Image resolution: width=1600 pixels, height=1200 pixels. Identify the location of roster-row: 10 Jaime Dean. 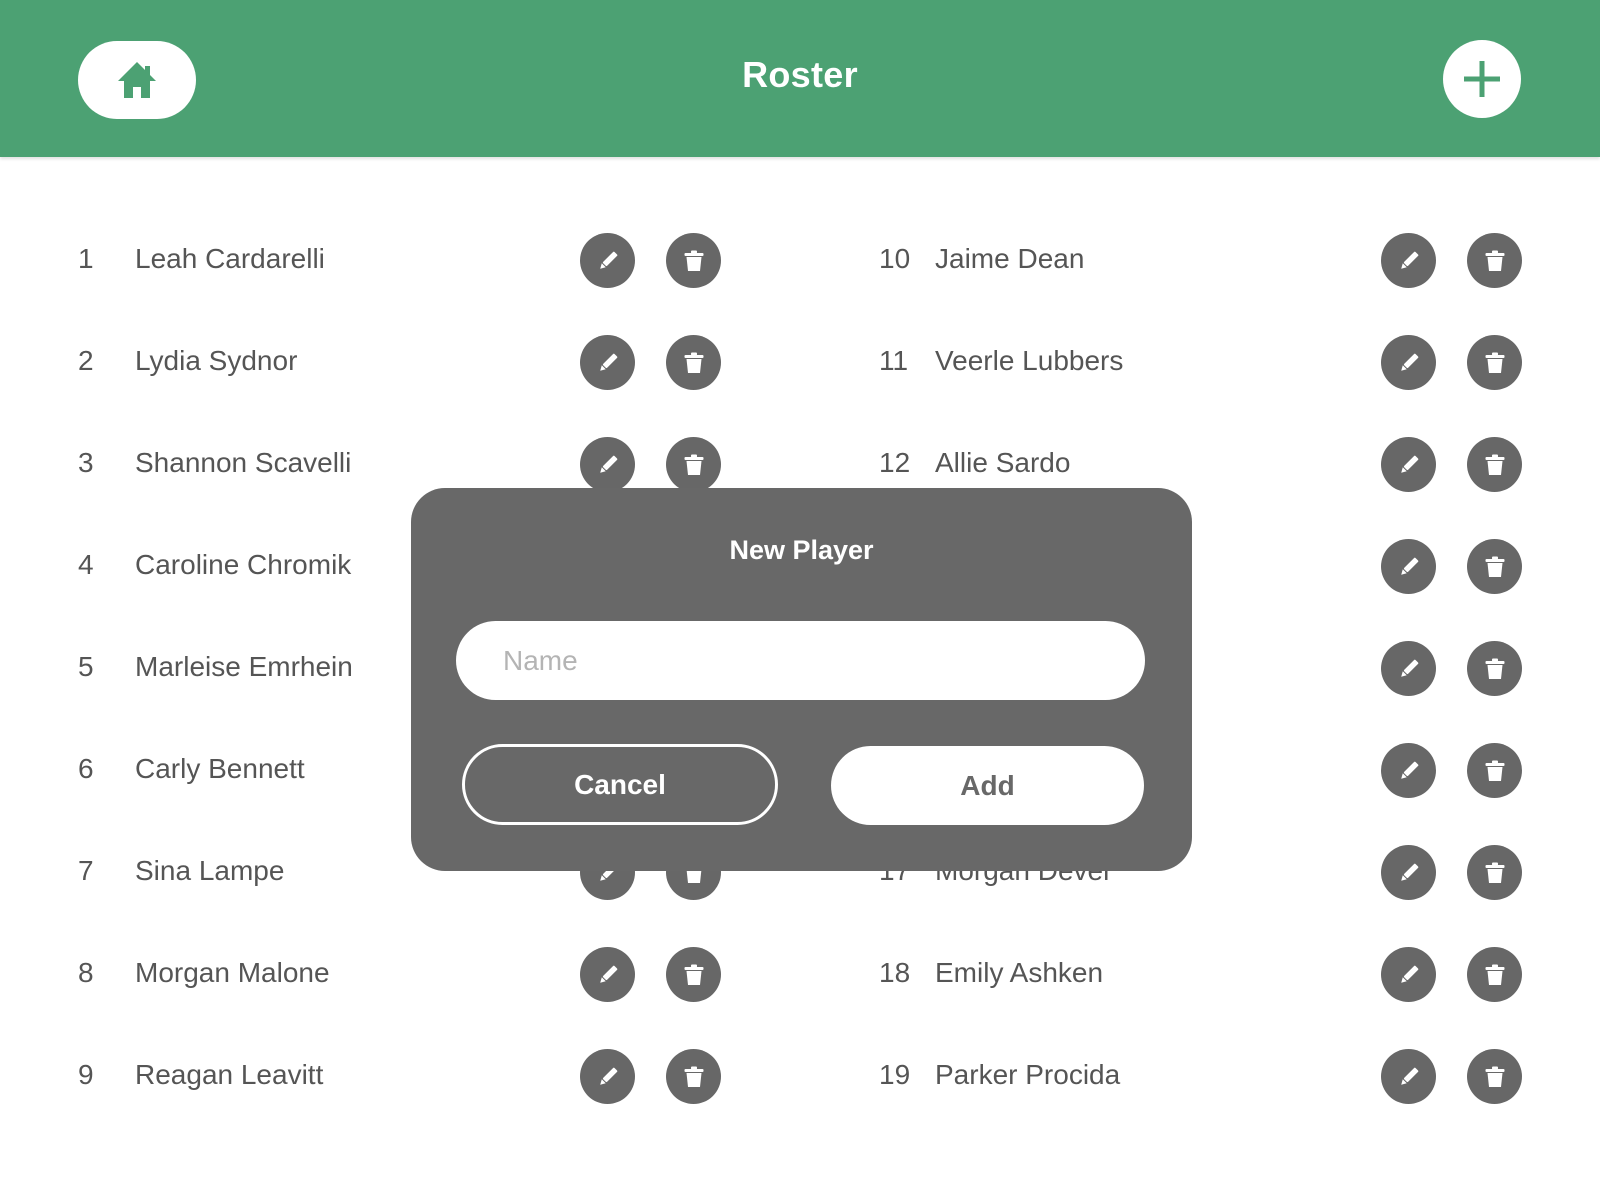
(1239, 261).